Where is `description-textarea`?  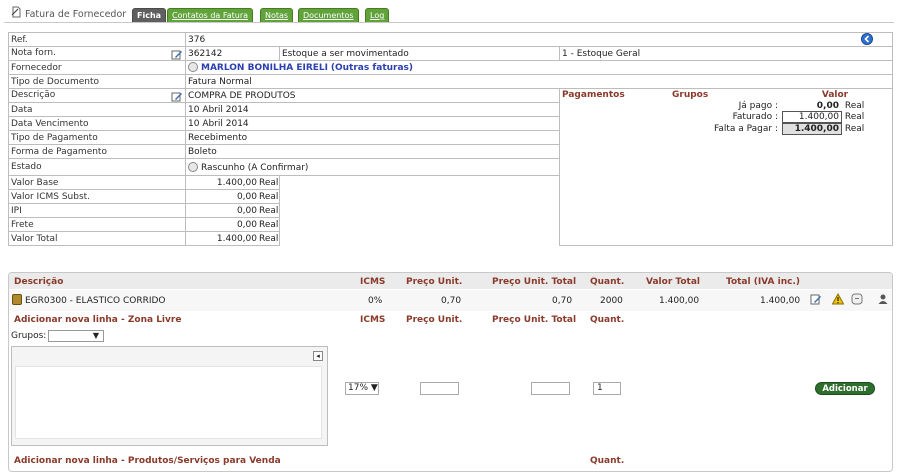 description-textarea is located at coordinates (168, 402).